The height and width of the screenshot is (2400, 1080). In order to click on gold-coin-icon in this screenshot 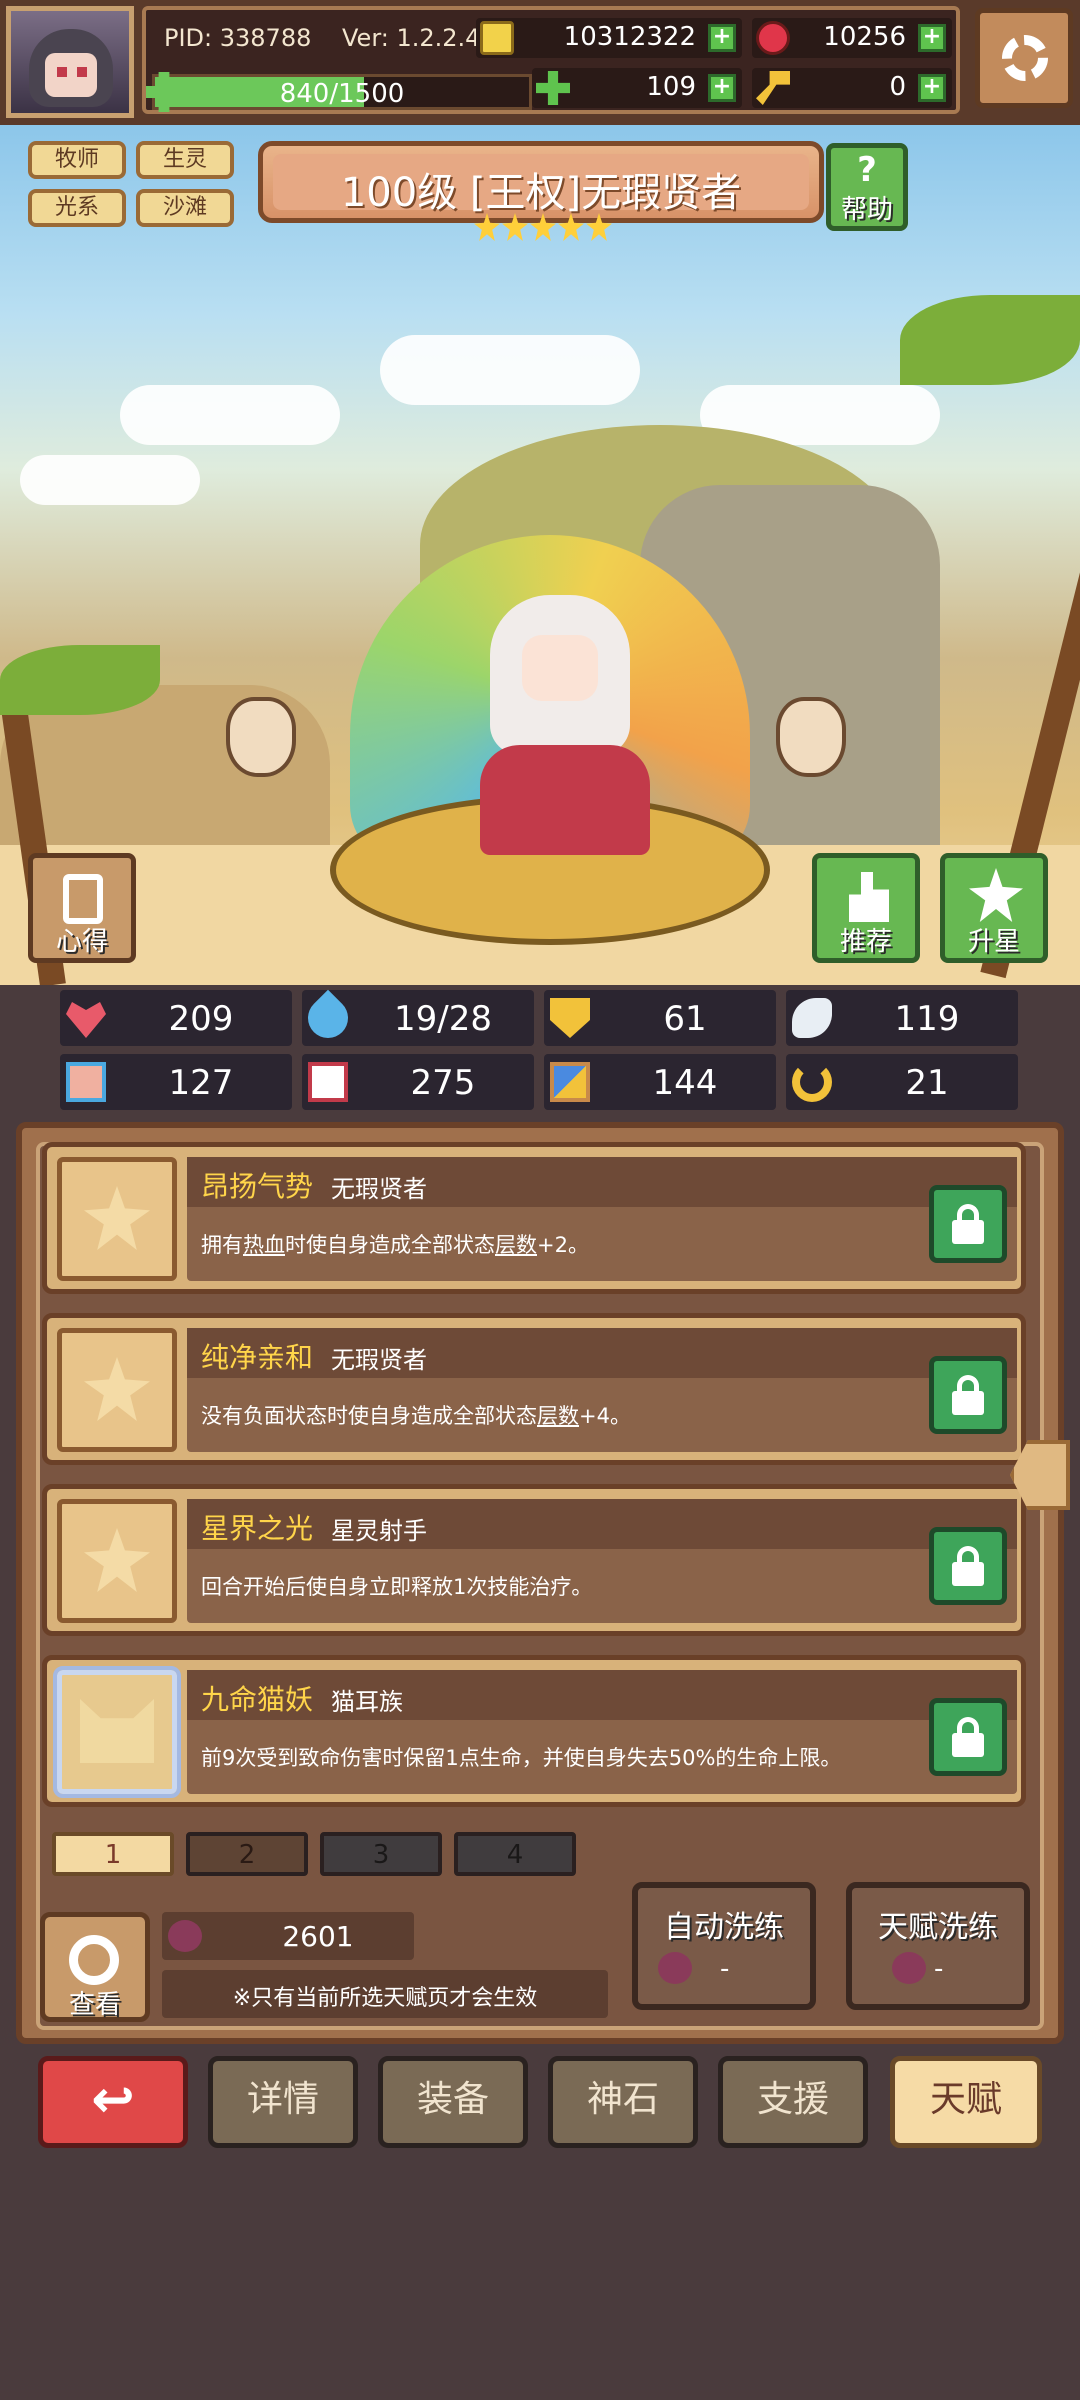, I will do `click(497, 38)`.